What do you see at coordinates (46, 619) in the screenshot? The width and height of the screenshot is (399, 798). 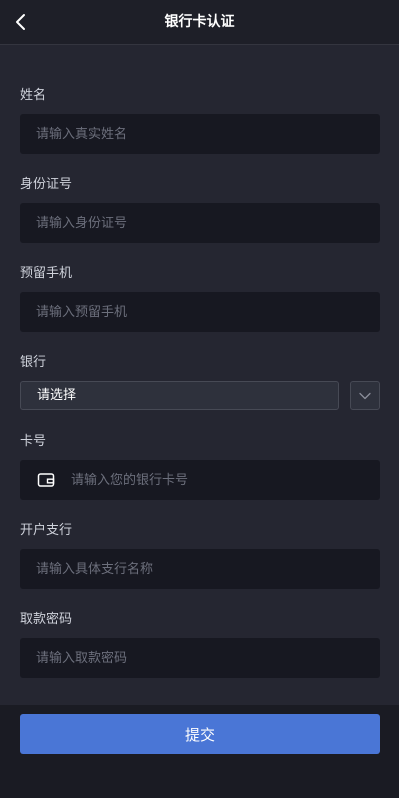 I see `withdraw-password-label: 取款密码` at bounding box center [46, 619].